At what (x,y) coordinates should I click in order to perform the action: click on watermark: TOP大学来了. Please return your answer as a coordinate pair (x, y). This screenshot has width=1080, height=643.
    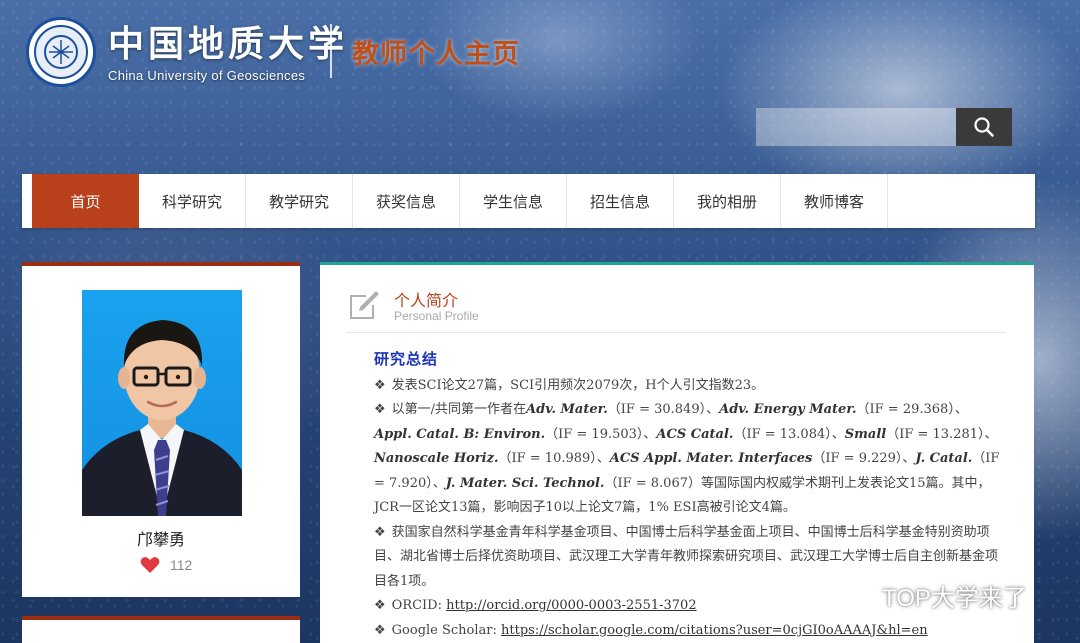
    Looking at the image, I should click on (929, 595).